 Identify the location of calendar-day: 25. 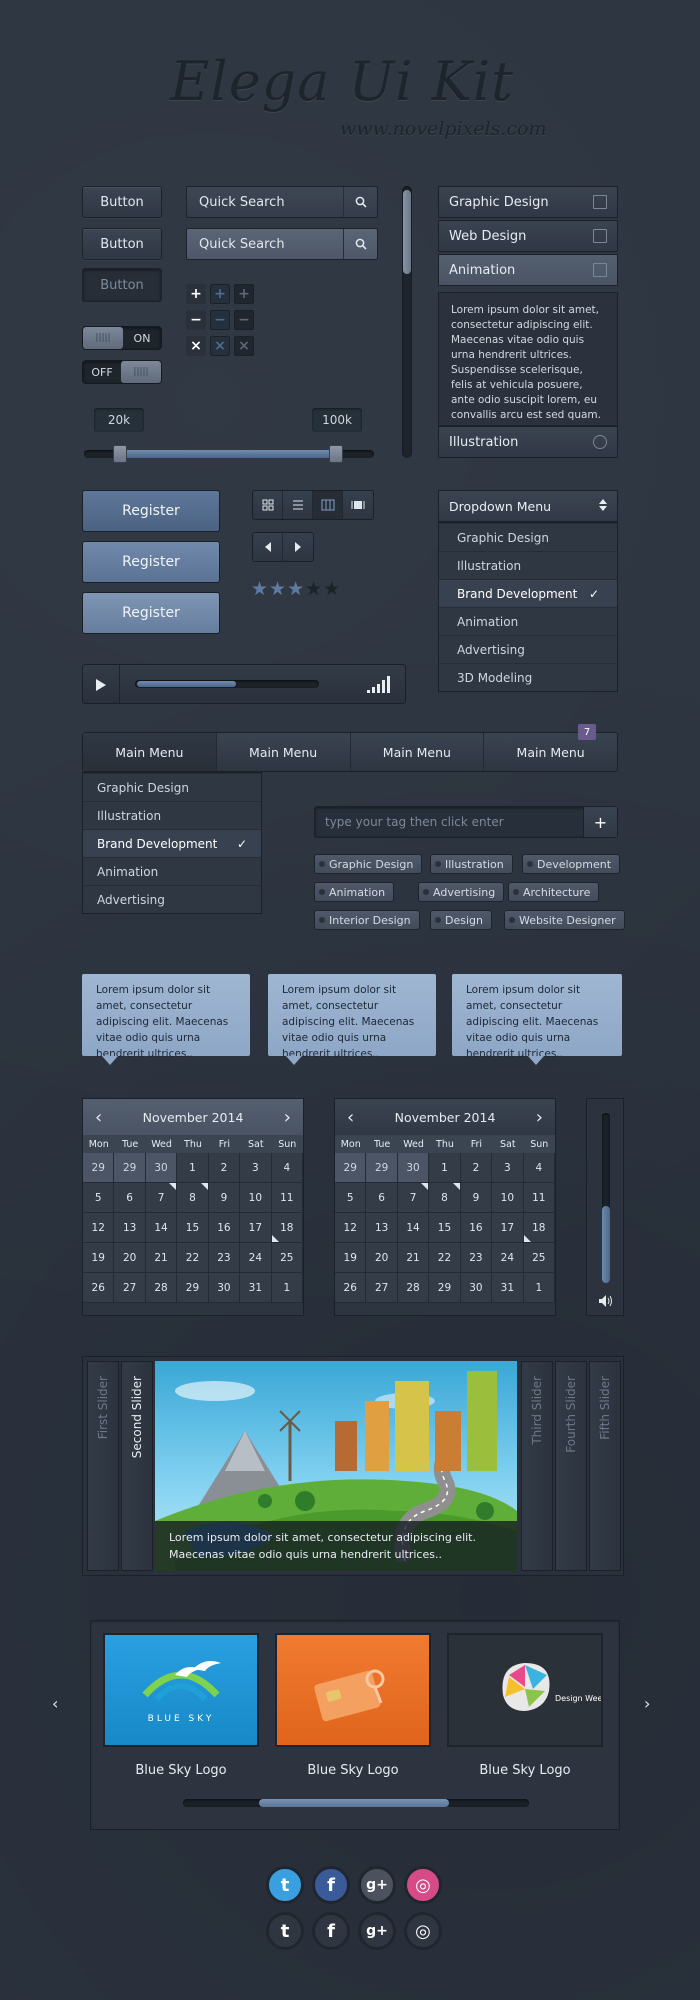
(539, 1258).